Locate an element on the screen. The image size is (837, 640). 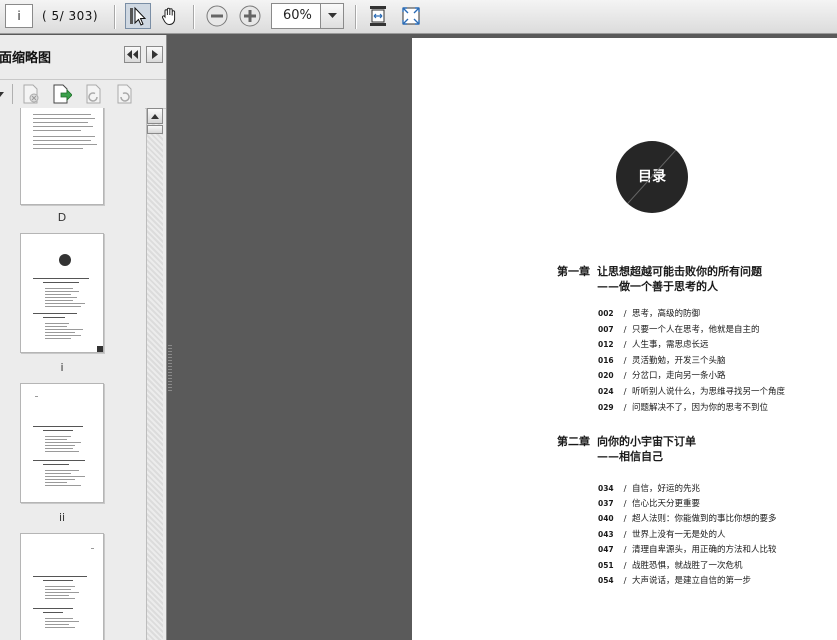
scrollbar-thumb is located at coordinates (155, 129).